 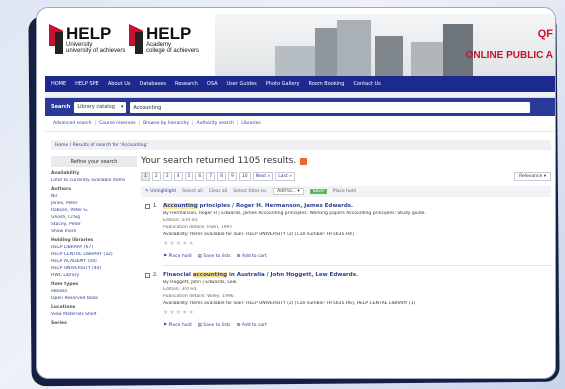 I want to click on nav-item: Photo Gallery, so click(x=283, y=84).